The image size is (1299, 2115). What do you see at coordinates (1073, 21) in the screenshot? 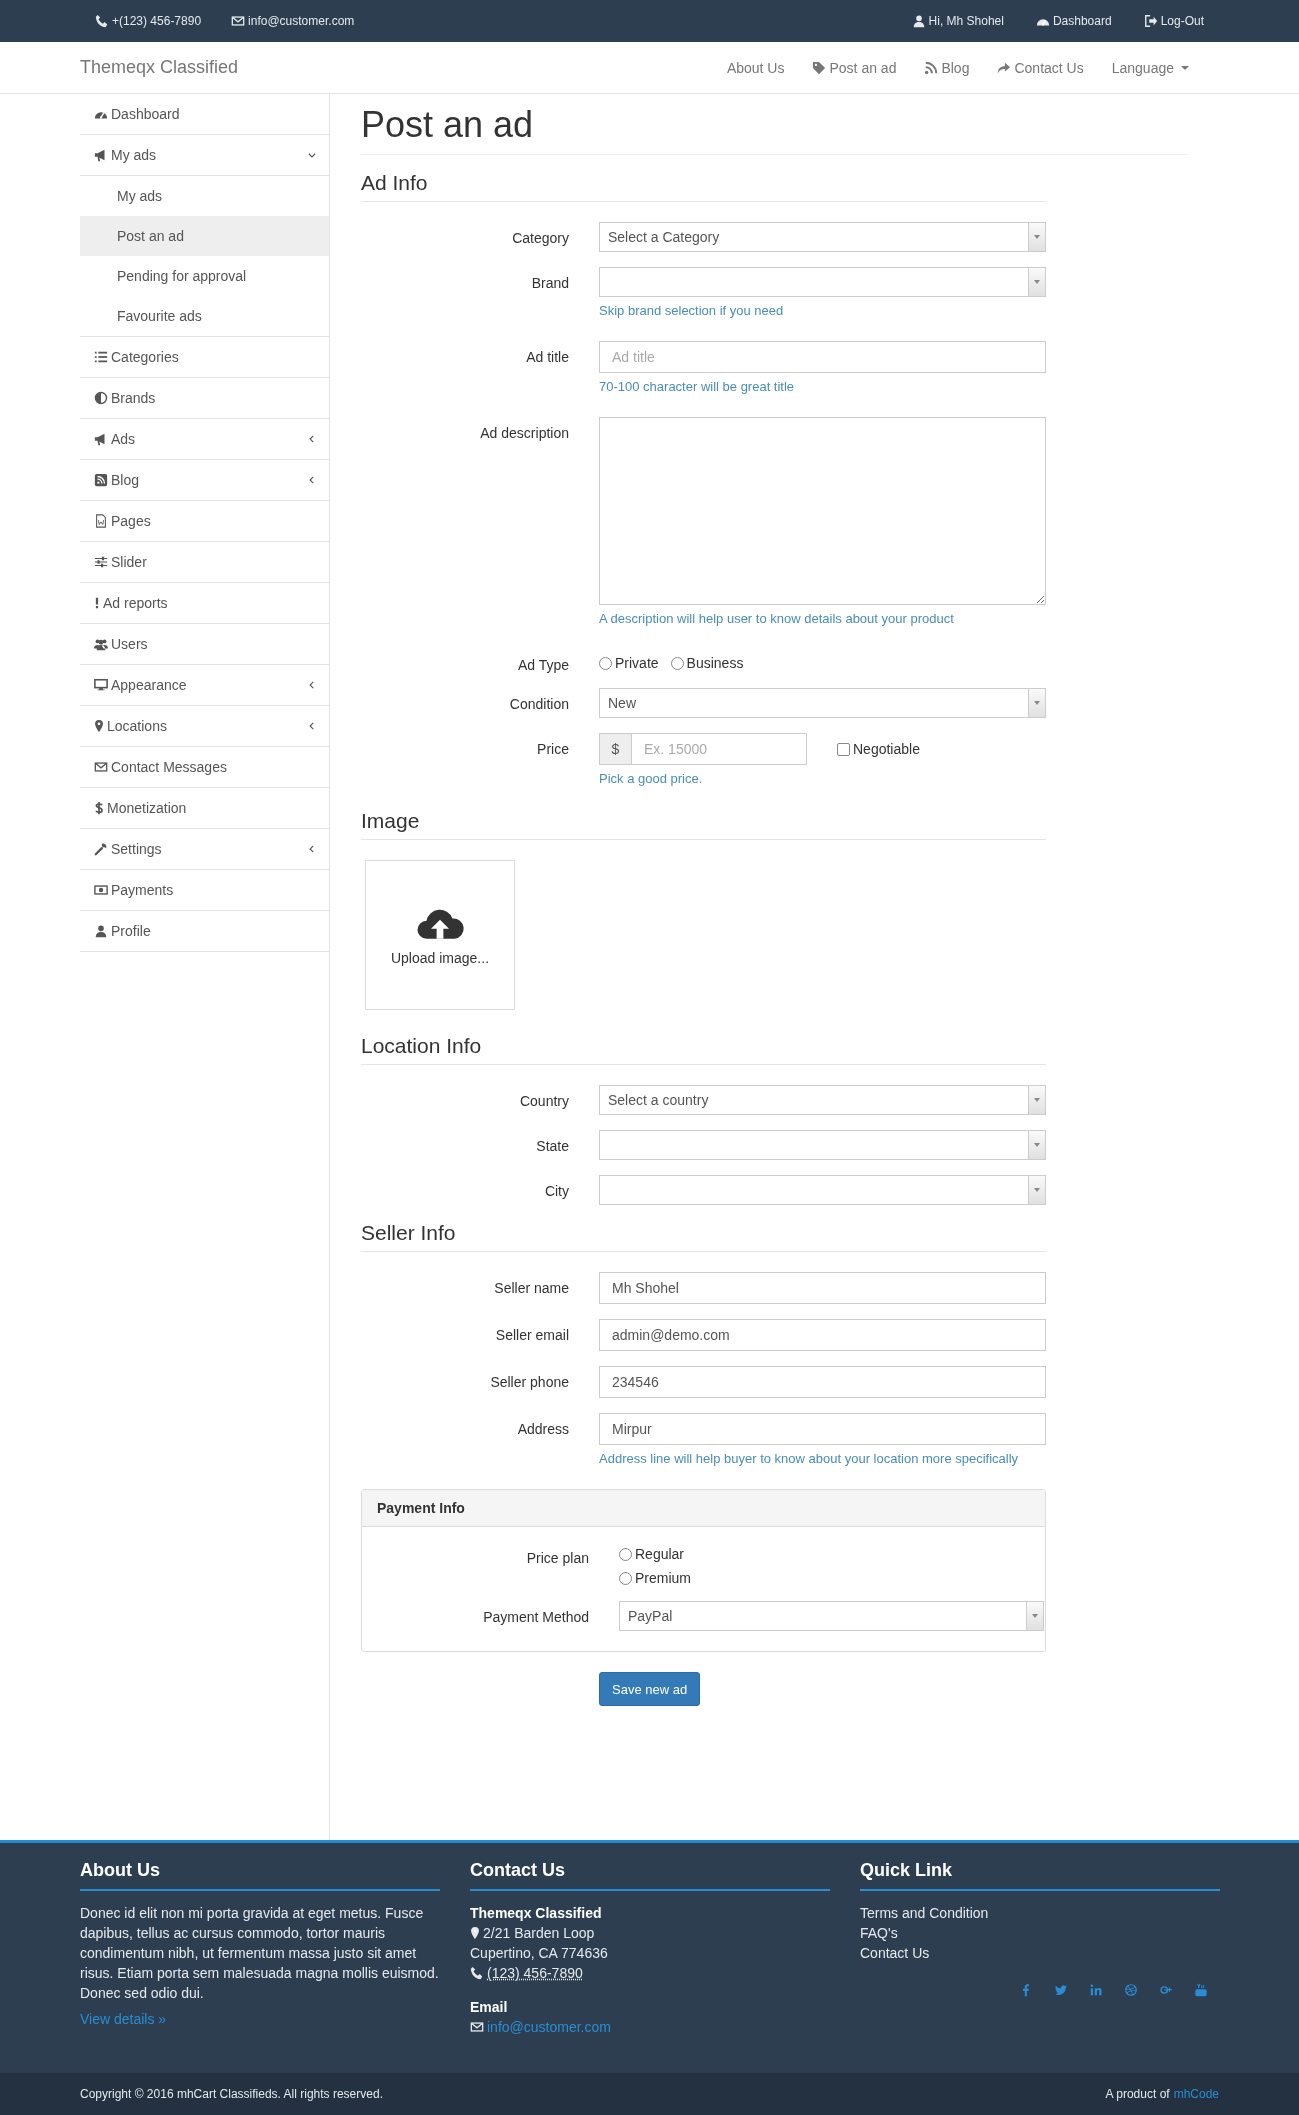
I see `top-link: Dashboard` at bounding box center [1073, 21].